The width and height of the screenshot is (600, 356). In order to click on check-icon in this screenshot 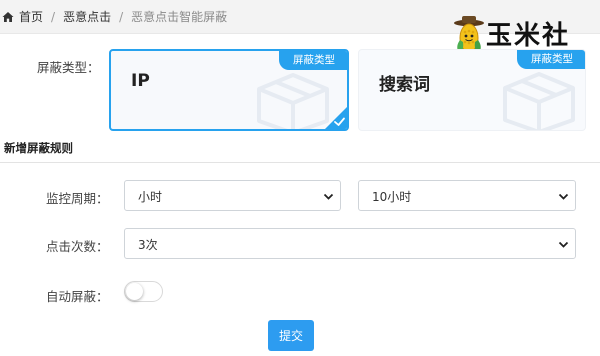, I will do `click(336, 118)`.